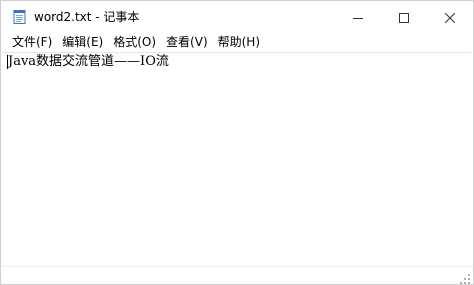 This screenshot has width=474, height=285. What do you see at coordinates (32, 42) in the screenshot?
I see `menu-file: 文件(F)` at bounding box center [32, 42].